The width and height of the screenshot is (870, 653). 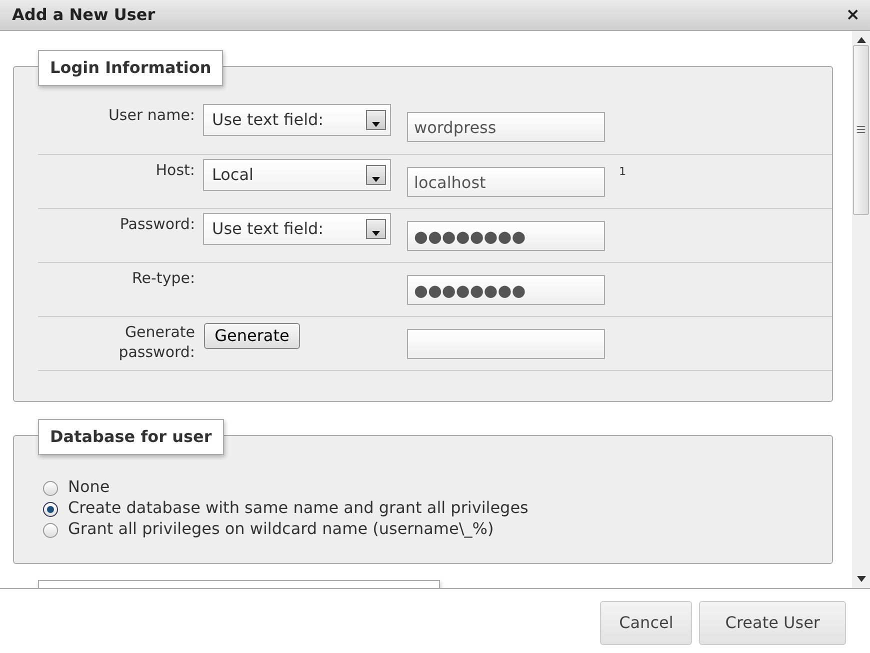 What do you see at coordinates (163, 278) in the screenshot?
I see `field-label: Re-type:` at bounding box center [163, 278].